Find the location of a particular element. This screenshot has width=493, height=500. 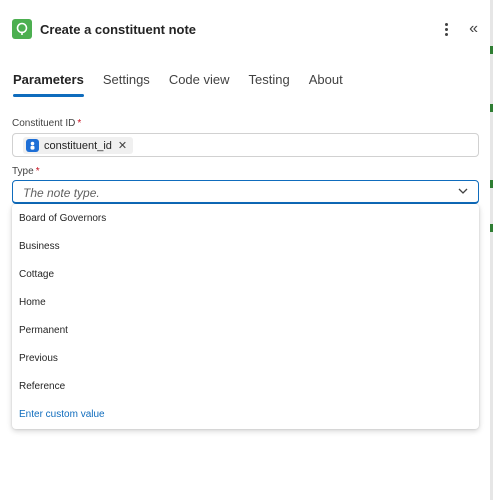

option-reference: Reference is located at coordinates (42, 386).